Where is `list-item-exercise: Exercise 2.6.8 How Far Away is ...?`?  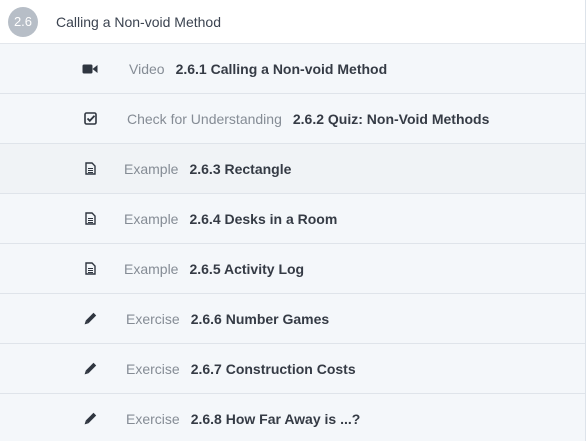
list-item-exercise: Exercise 2.6.8 How Far Away is ...? is located at coordinates (292, 417).